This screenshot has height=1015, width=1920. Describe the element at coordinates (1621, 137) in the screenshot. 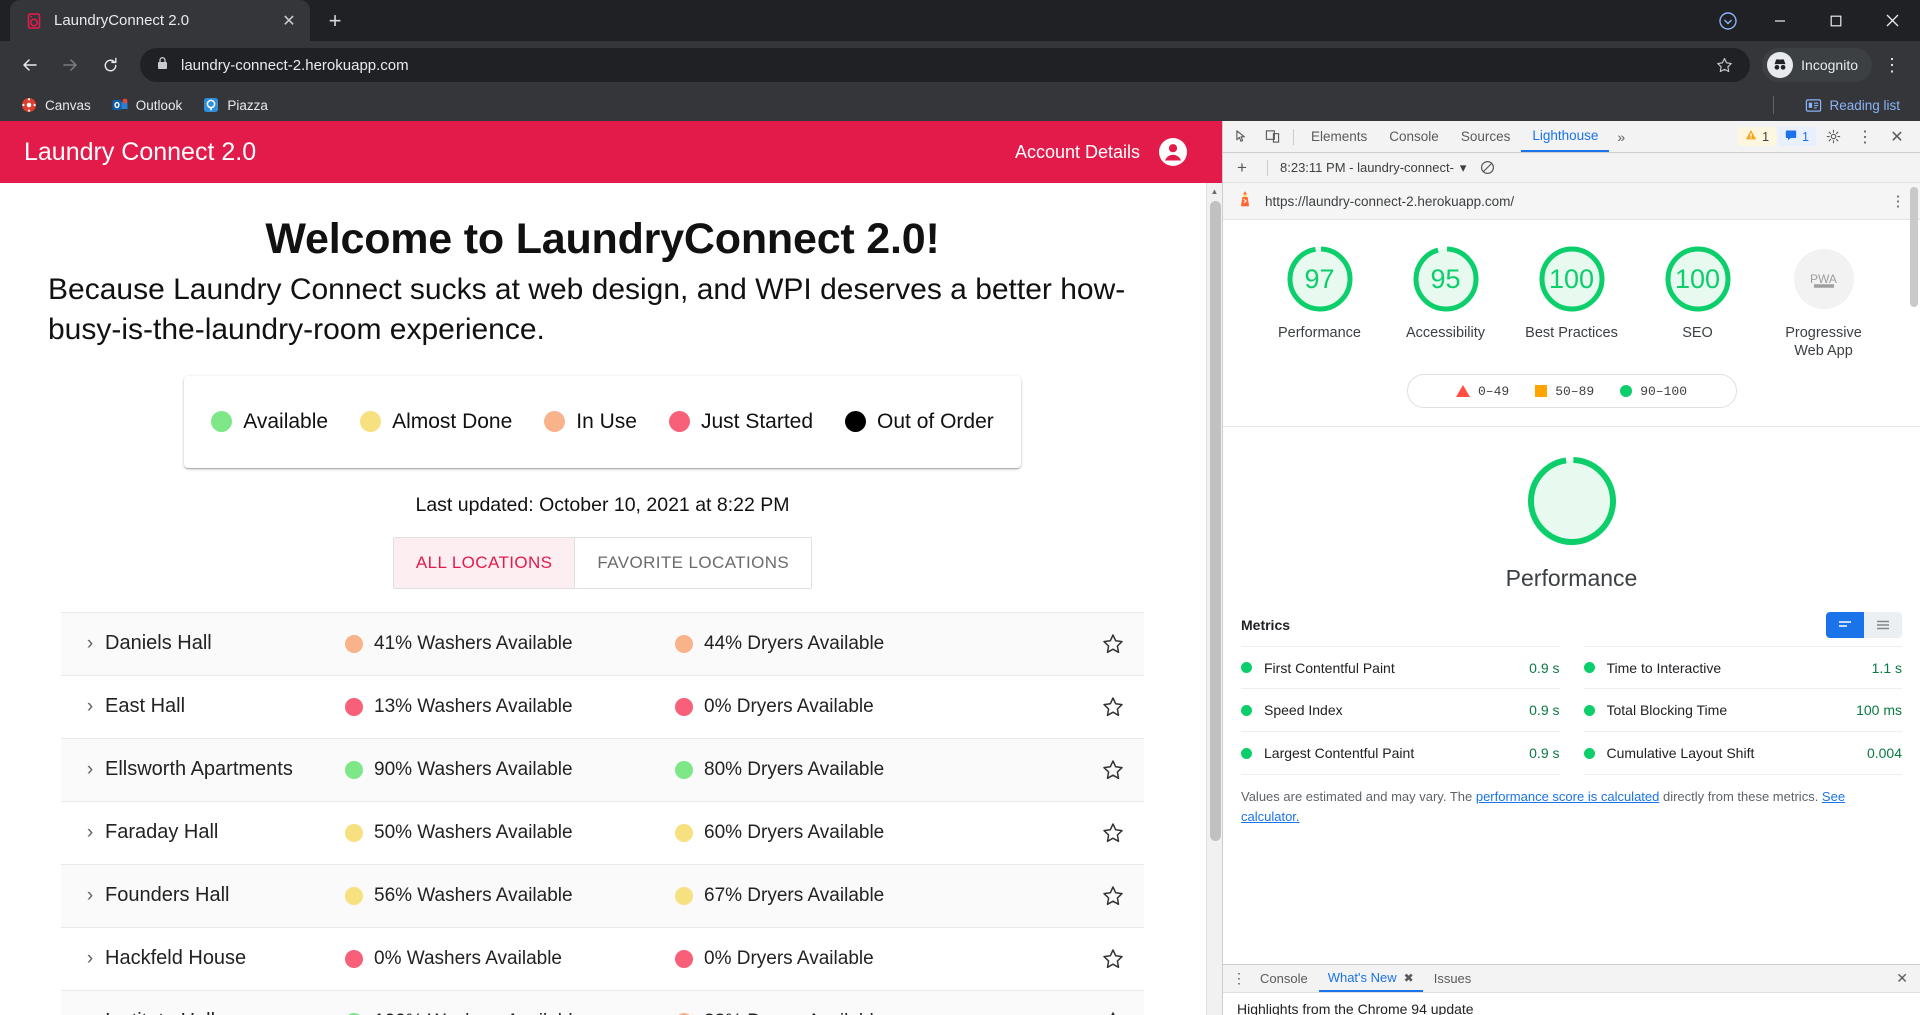

I see `more-tabs-button: »` at that location.